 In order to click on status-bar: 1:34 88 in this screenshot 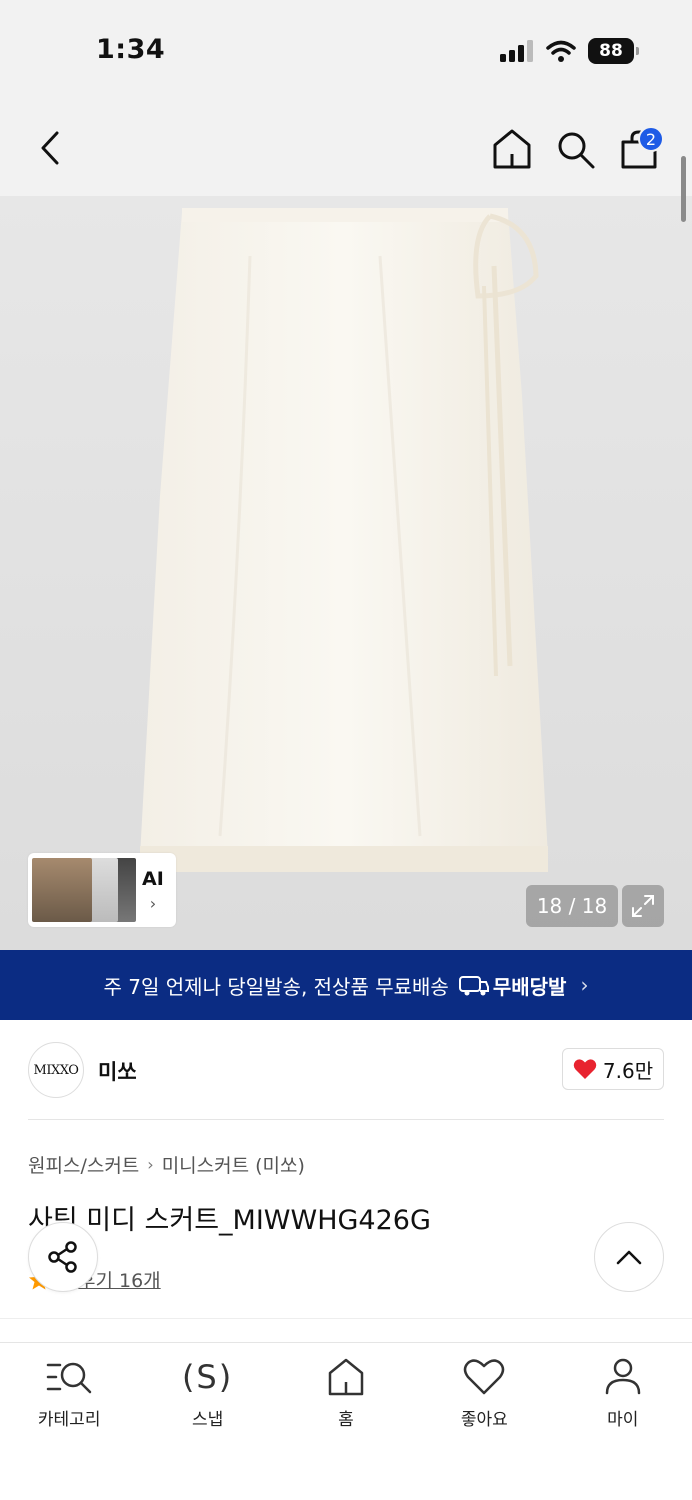, I will do `click(346, 50)`.